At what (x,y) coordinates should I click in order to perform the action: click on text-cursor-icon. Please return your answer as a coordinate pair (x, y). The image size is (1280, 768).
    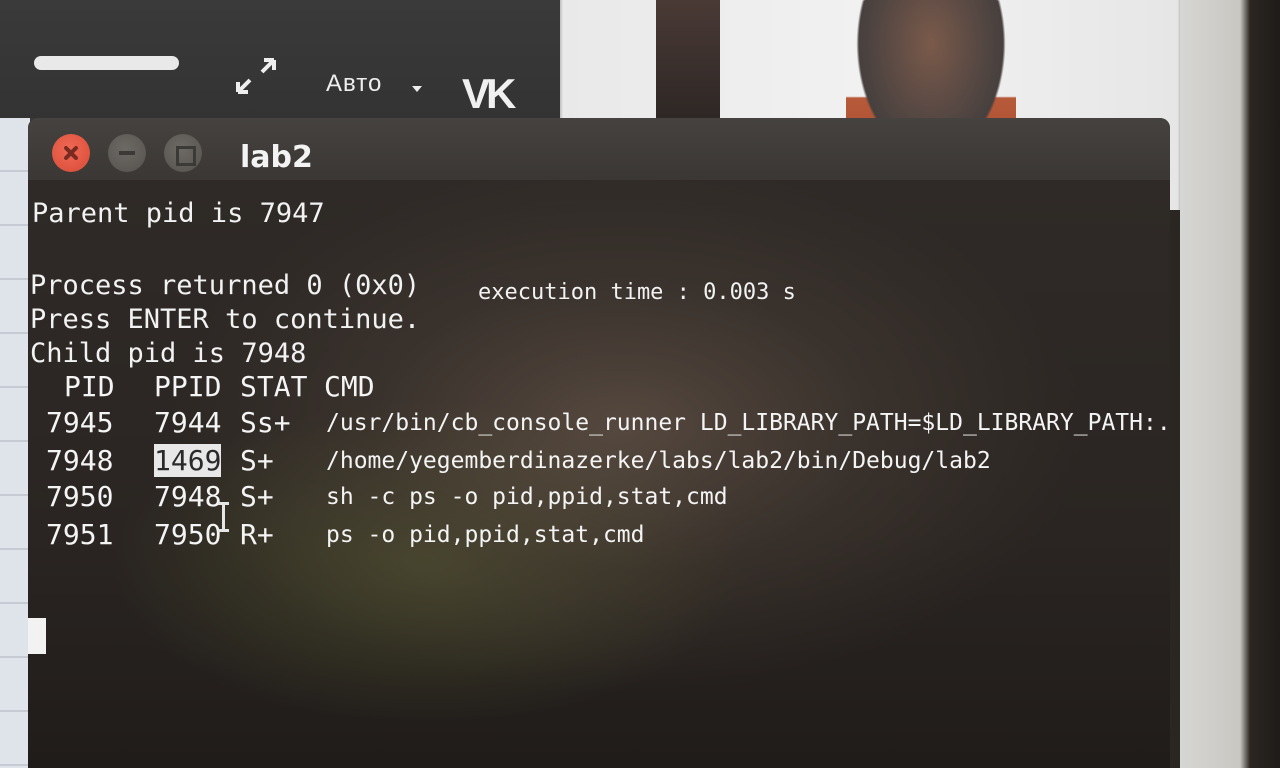
    Looking at the image, I should click on (223, 517).